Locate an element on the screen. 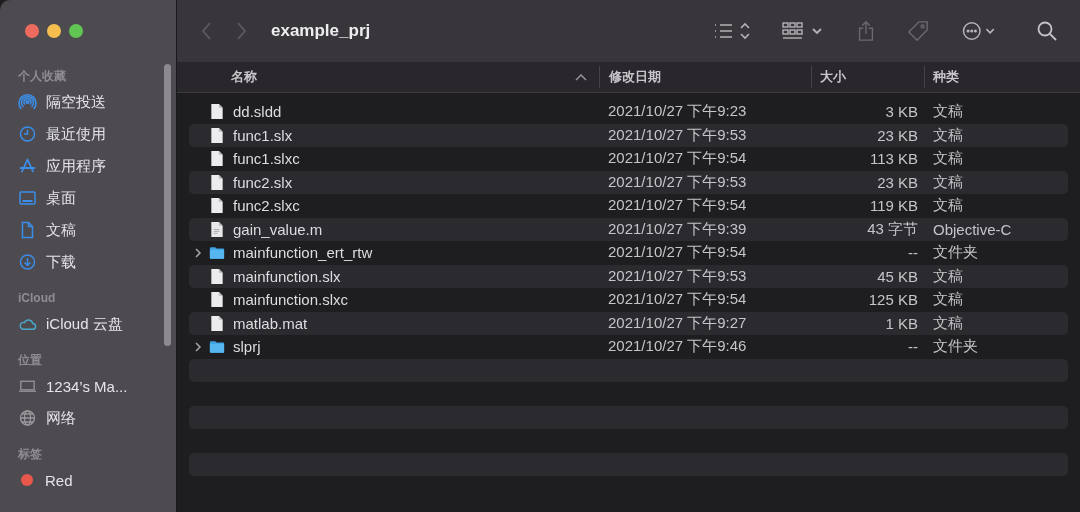 Image resolution: width=1080 pixels, height=512 pixels. file-size: 45 KB is located at coordinates (897, 276).